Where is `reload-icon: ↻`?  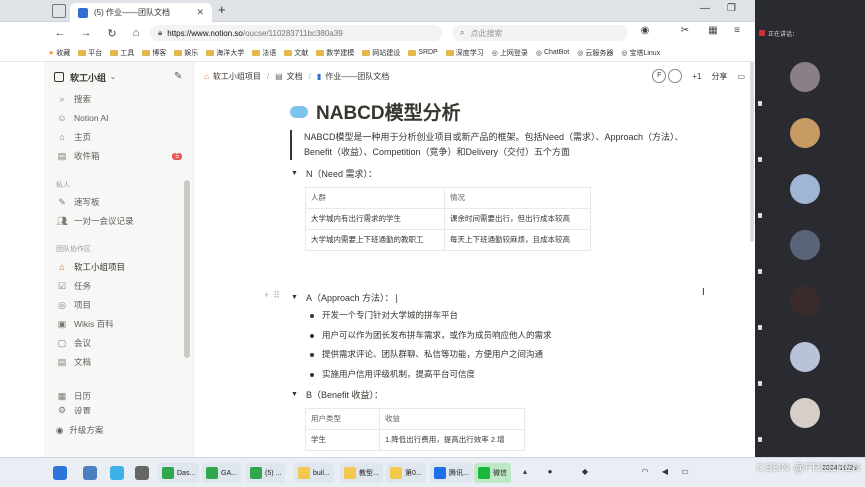 reload-icon: ↻ is located at coordinates (112, 33).